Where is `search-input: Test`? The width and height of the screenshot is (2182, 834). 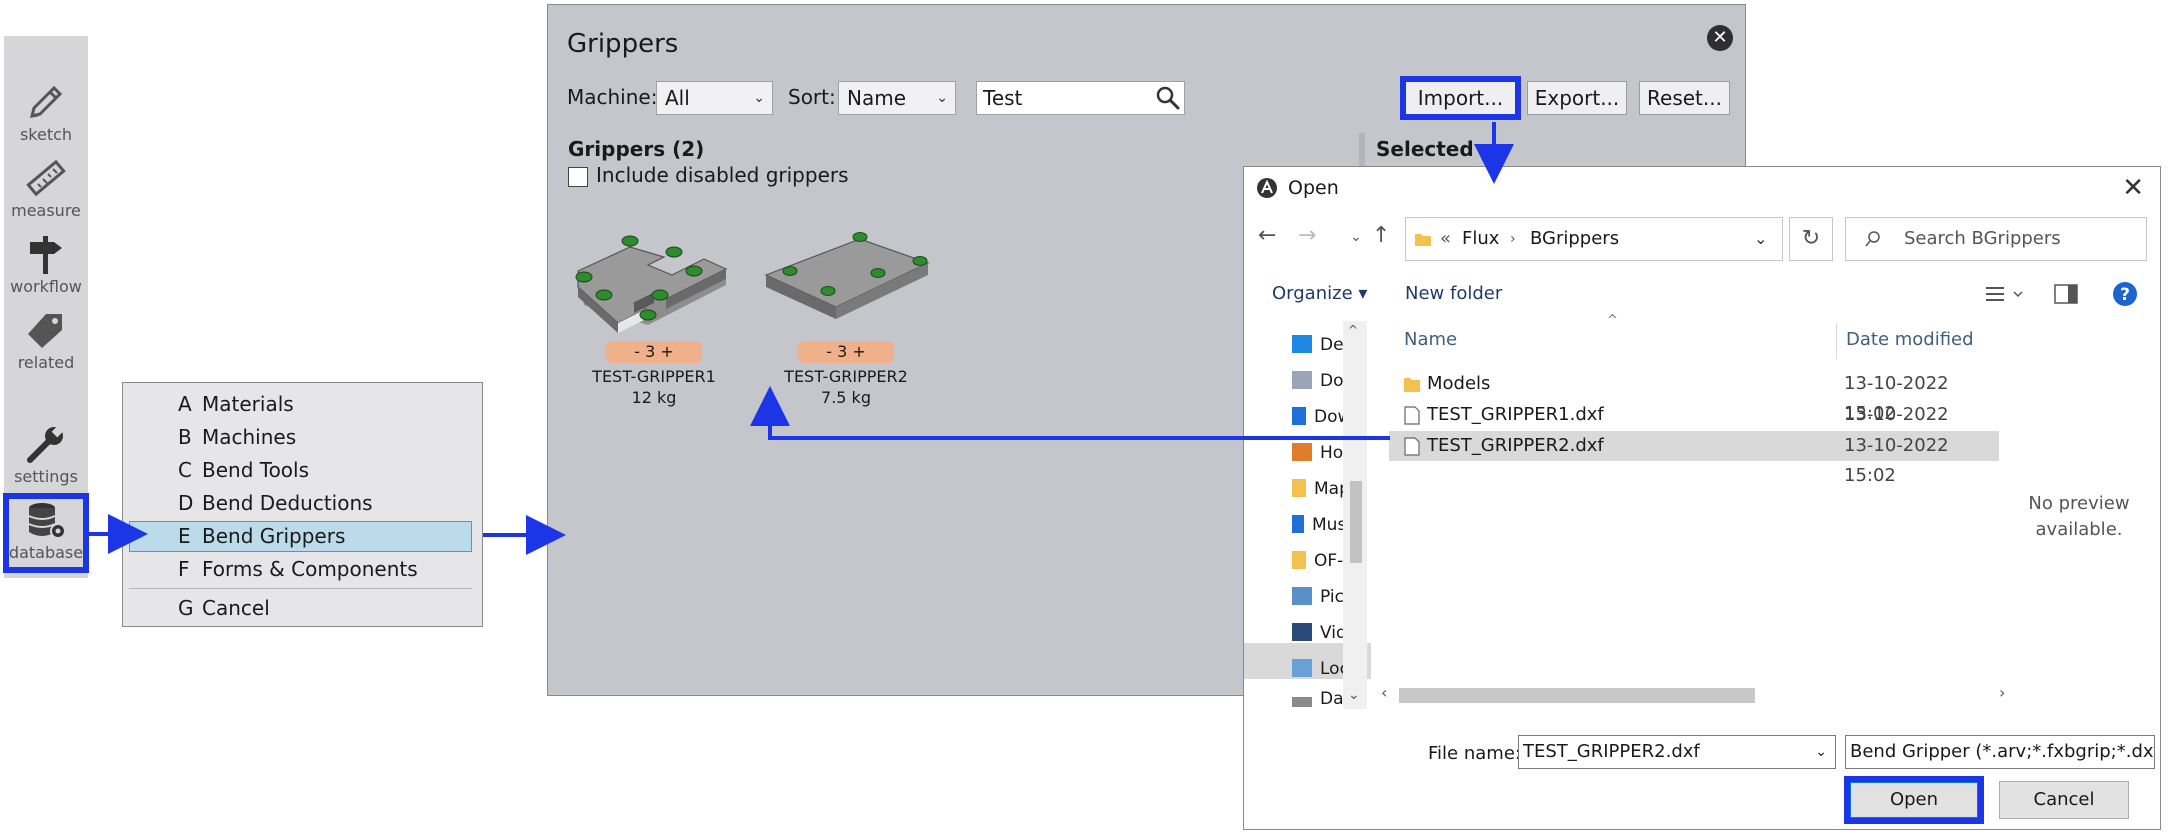
search-input: Test is located at coordinates (1080, 98).